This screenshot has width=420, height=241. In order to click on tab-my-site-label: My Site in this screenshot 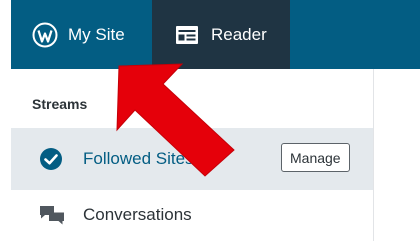, I will do `click(96, 34)`.